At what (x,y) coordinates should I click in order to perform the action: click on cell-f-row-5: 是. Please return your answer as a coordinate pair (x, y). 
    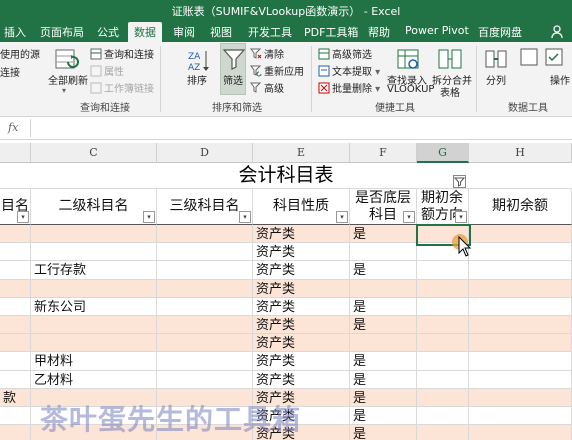
    Looking at the image, I should click on (383, 306).